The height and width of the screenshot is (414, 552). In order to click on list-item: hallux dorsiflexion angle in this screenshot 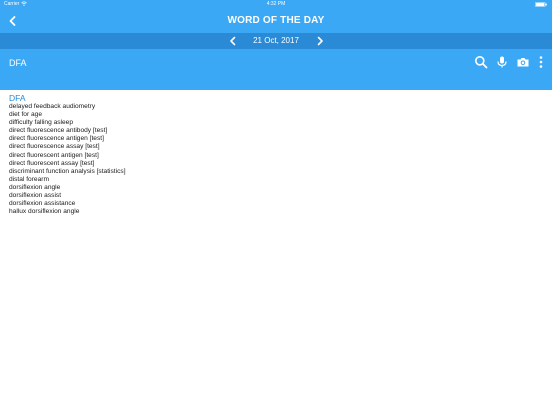, I will do `click(274, 212)`.